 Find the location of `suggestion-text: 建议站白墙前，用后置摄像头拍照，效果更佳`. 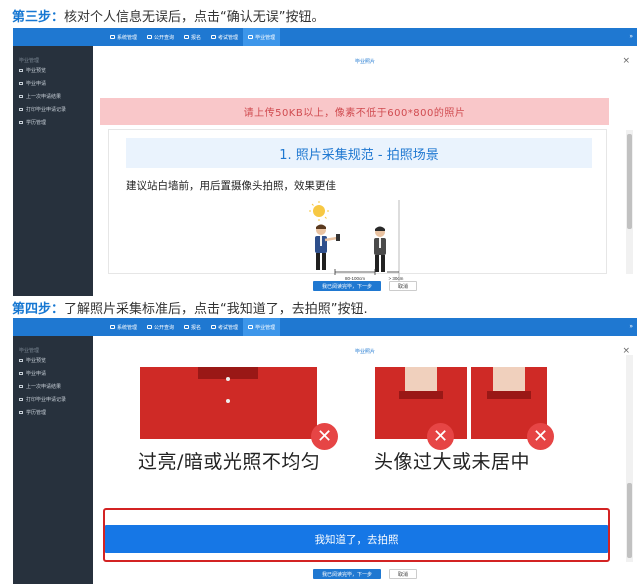

suggestion-text: 建议站白墙前，用后置摄像头拍照，效果更佳 is located at coordinates (231, 186).